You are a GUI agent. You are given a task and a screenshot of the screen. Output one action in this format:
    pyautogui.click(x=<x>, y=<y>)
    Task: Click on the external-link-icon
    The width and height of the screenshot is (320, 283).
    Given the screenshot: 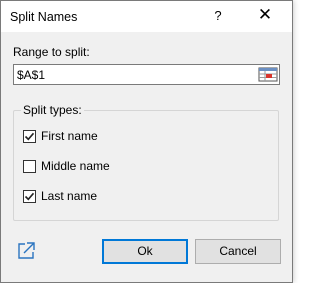 What is the action you would take?
    pyautogui.click(x=26, y=251)
    